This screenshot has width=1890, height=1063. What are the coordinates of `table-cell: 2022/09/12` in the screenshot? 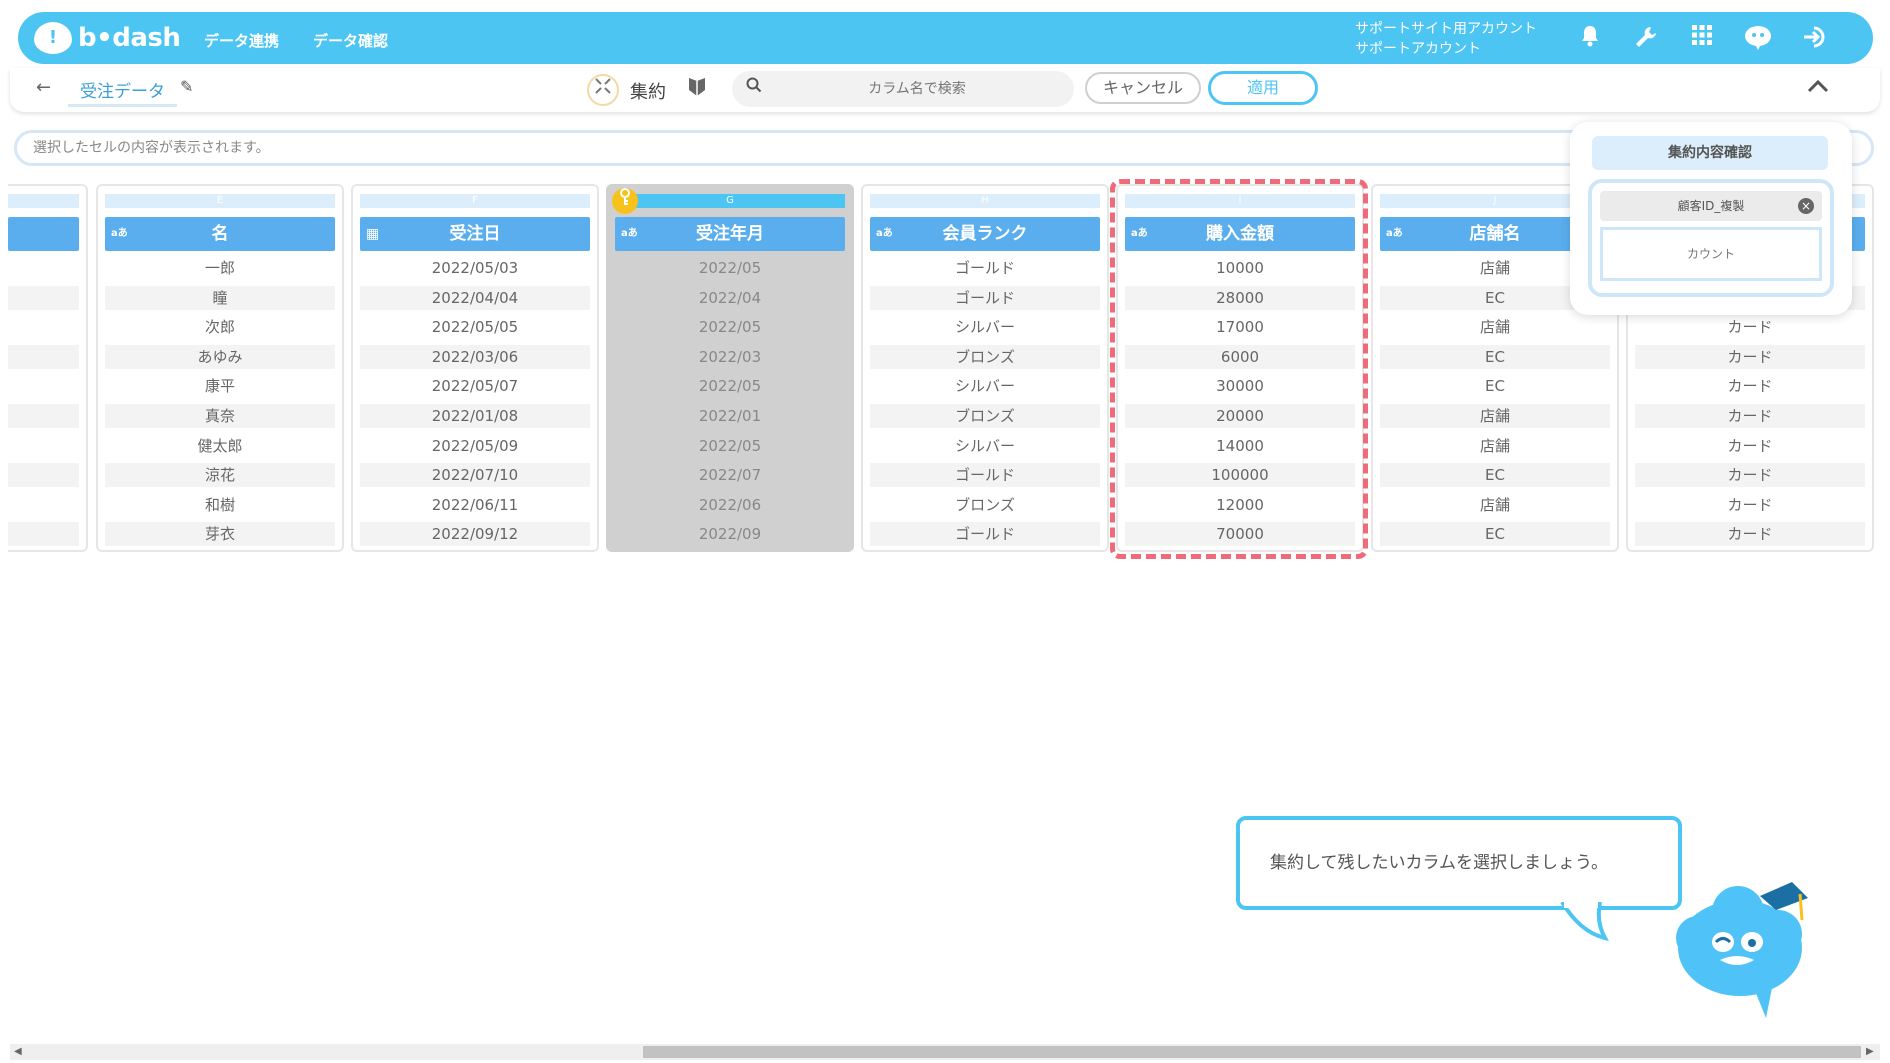 It's located at (475, 534).